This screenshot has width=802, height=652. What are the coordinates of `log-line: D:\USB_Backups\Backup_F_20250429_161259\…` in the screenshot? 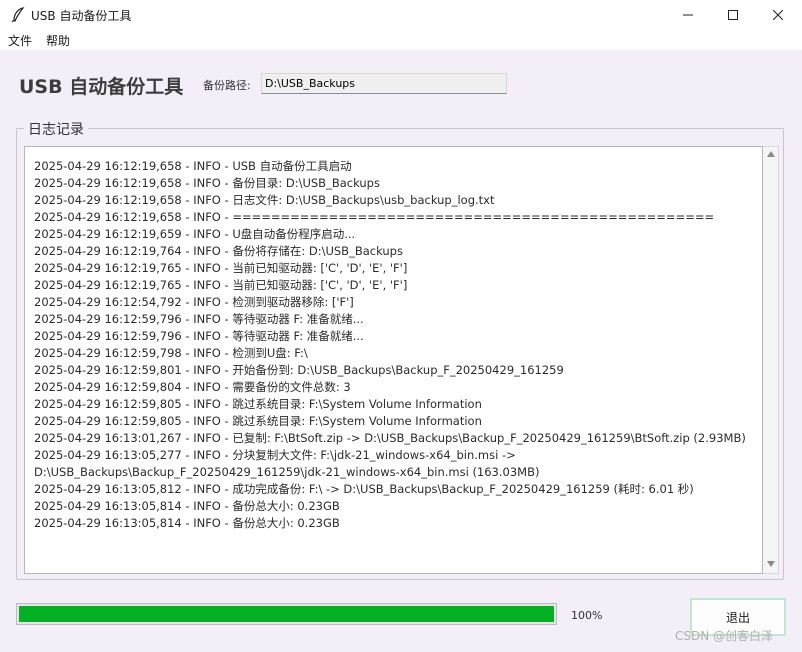 It's located at (287, 472).